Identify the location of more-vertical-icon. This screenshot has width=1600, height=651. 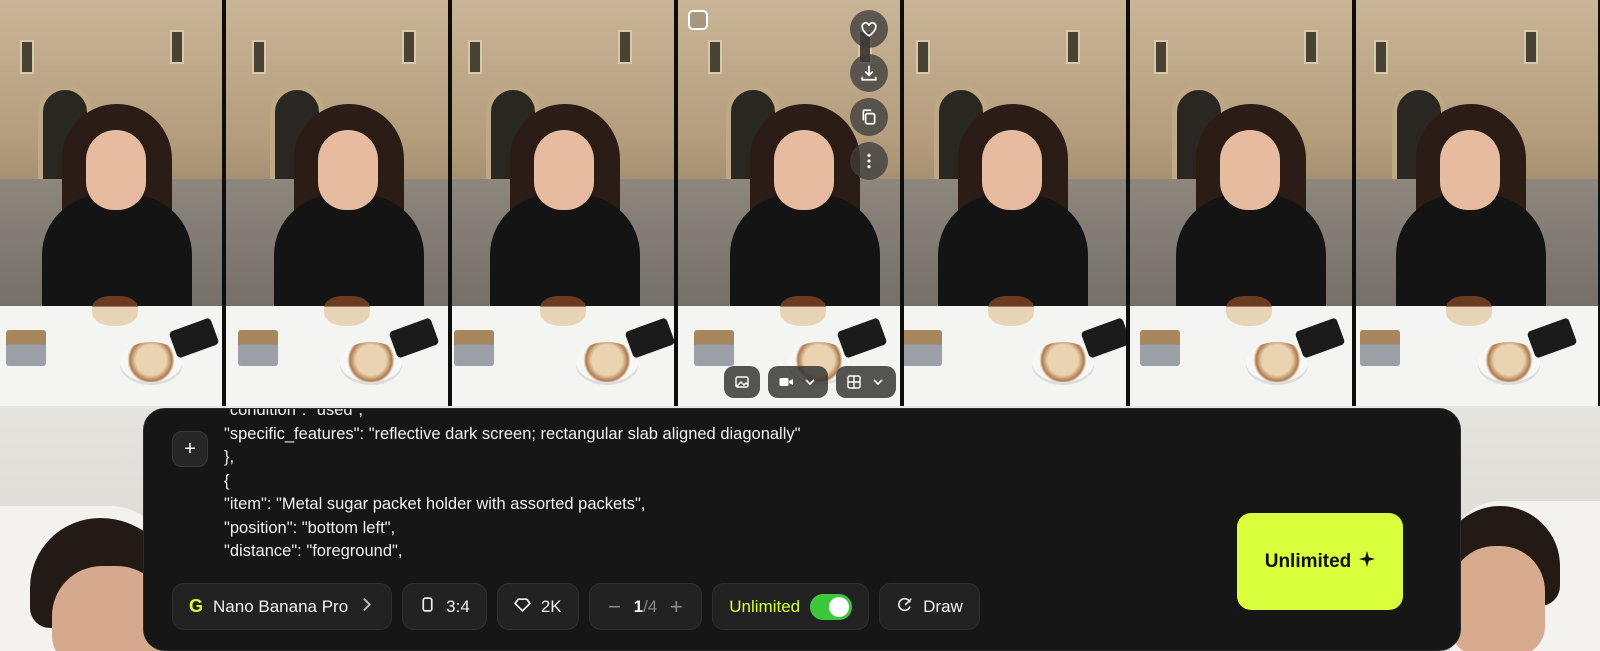
(869, 161).